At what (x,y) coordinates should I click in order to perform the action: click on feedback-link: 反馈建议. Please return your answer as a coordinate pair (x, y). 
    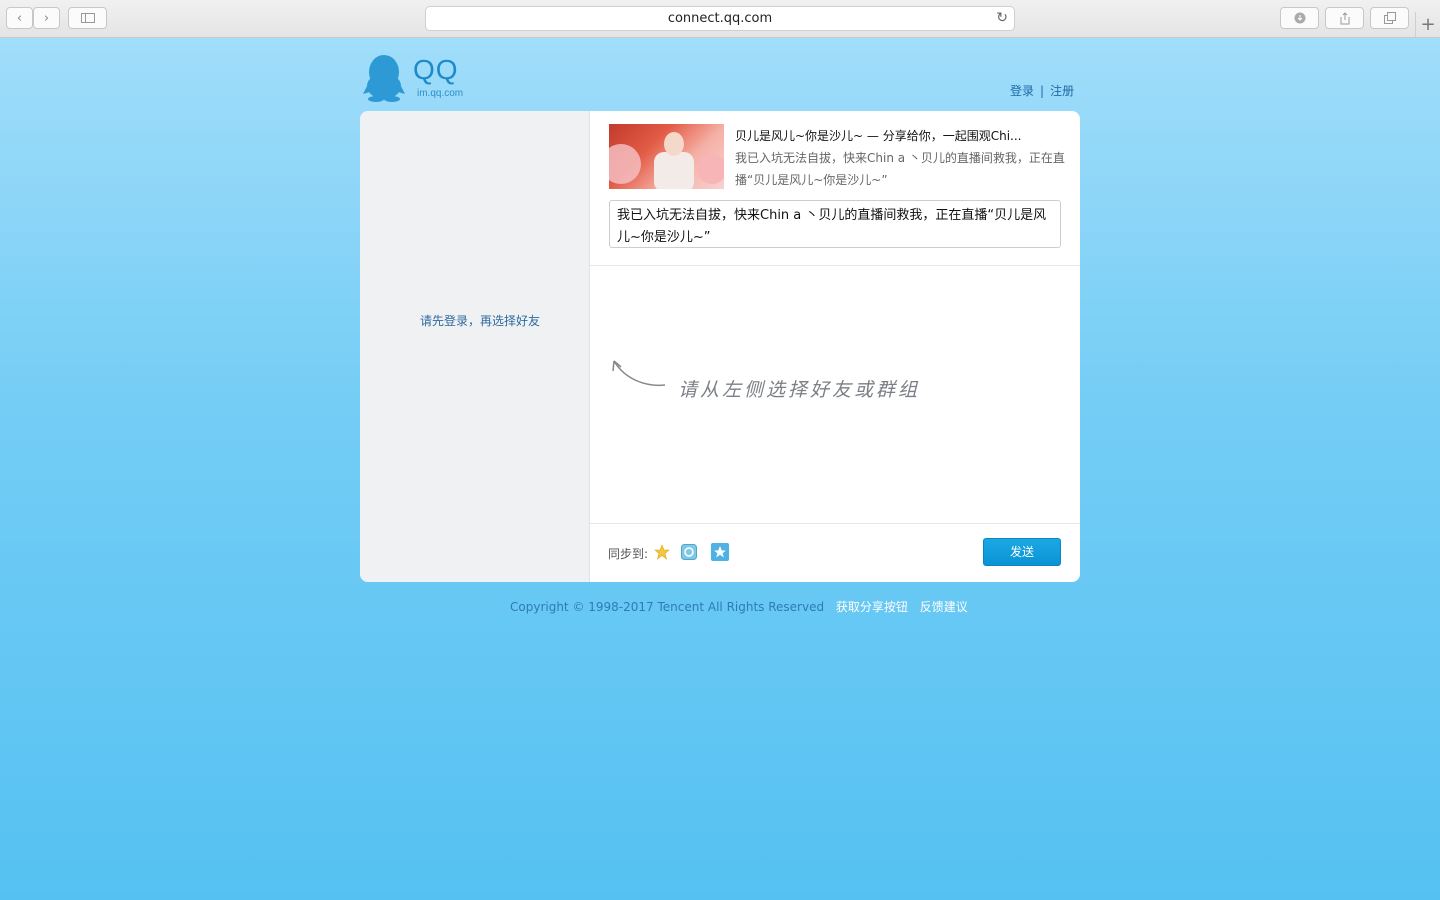
    Looking at the image, I should click on (944, 607).